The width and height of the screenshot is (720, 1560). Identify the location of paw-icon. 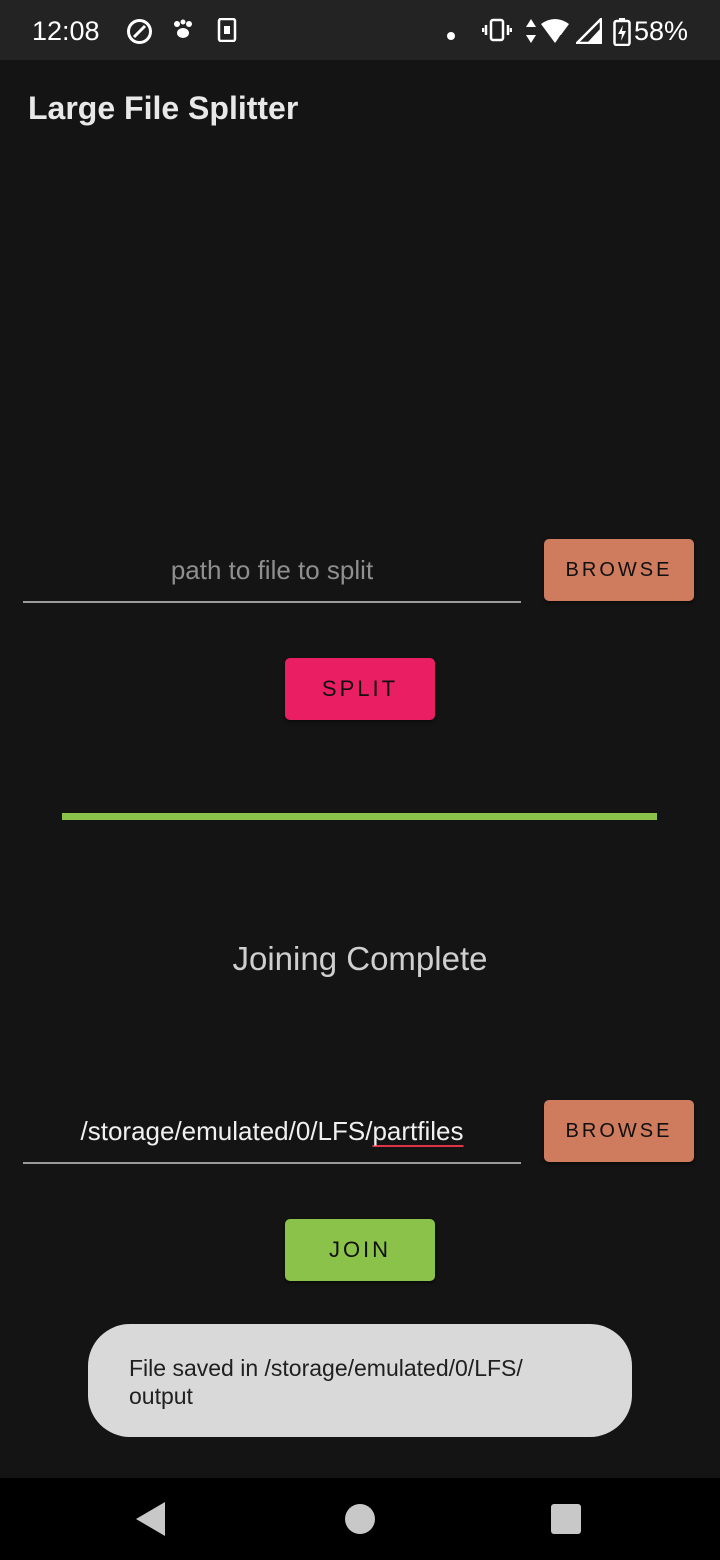
(183, 31).